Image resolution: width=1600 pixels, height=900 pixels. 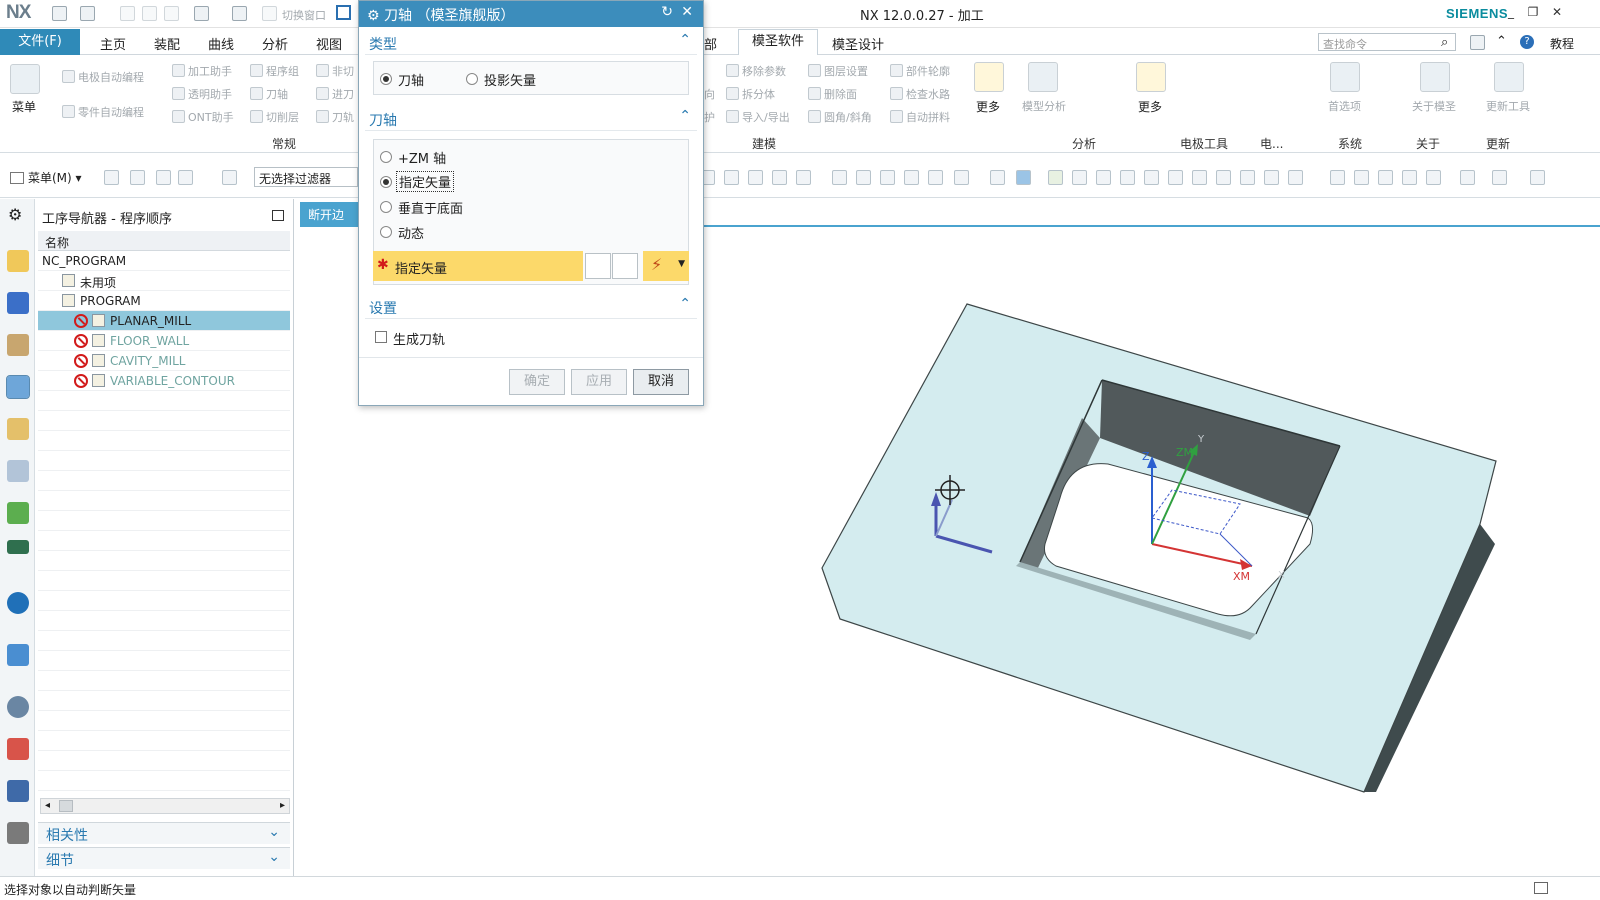 I want to click on panel-dependencies: 相关性 ⌄, so click(x=164, y=833).